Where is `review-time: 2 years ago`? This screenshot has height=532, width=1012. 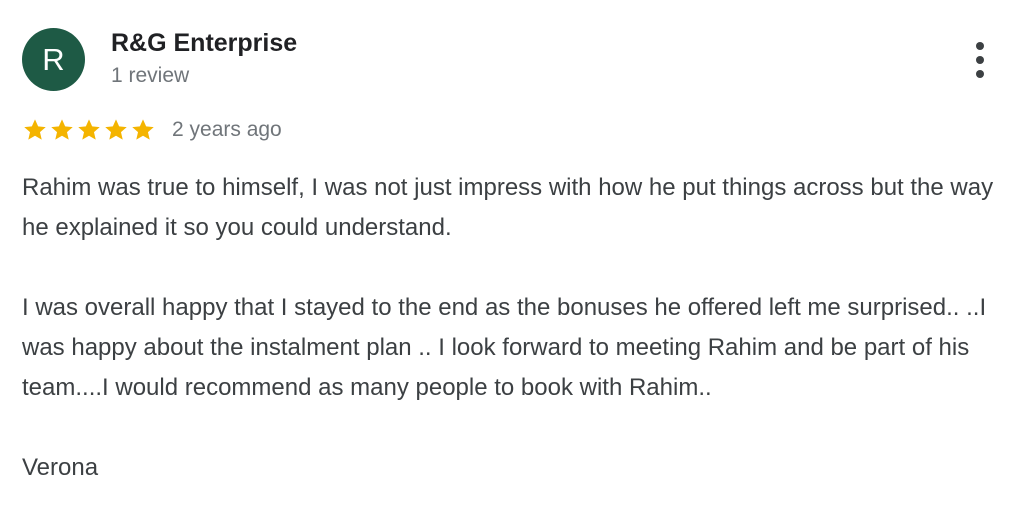
review-time: 2 years ago is located at coordinates (227, 129).